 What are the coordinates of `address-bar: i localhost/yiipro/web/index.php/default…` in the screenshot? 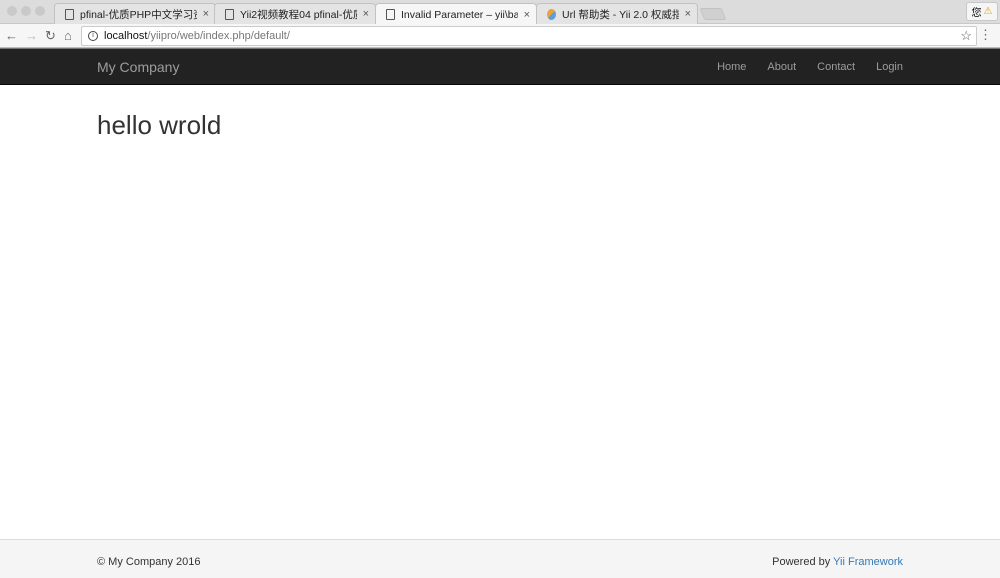 It's located at (529, 36).